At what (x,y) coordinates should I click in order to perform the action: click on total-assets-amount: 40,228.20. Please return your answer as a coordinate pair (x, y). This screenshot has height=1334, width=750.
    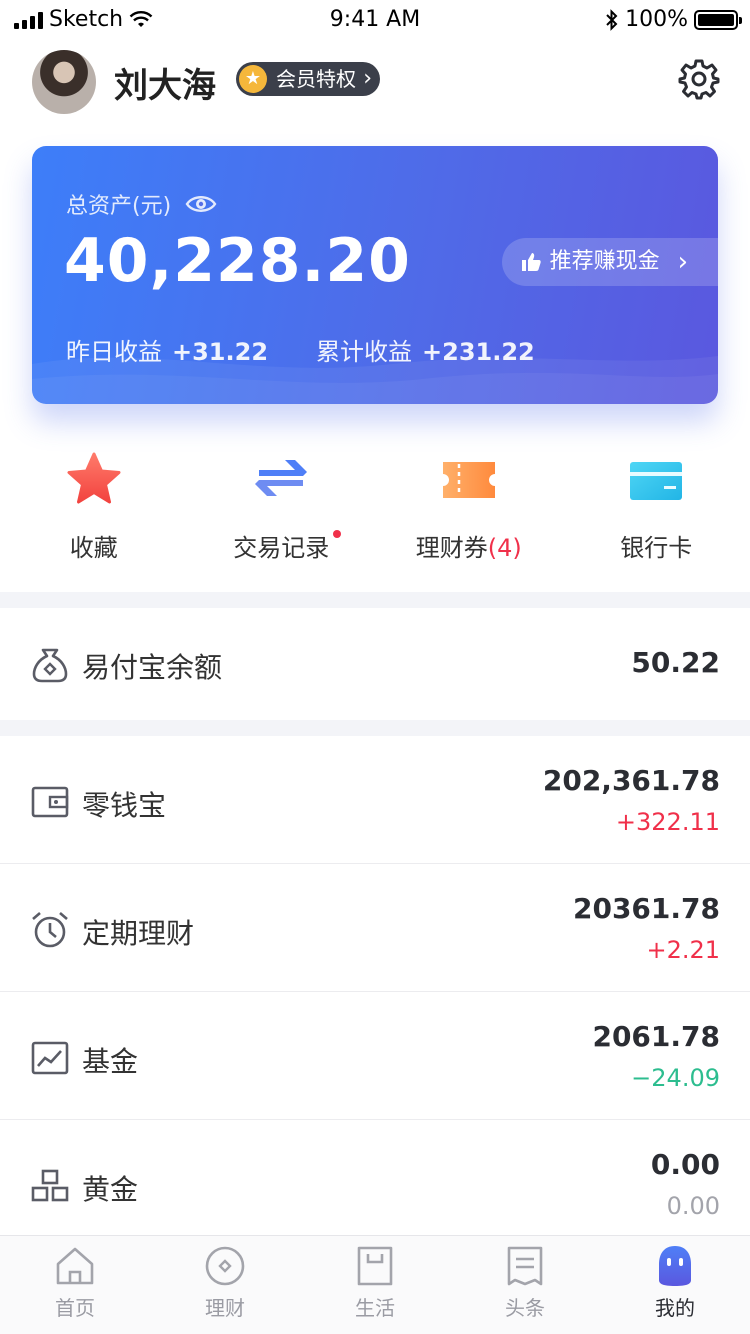
    Looking at the image, I should click on (237, 261).